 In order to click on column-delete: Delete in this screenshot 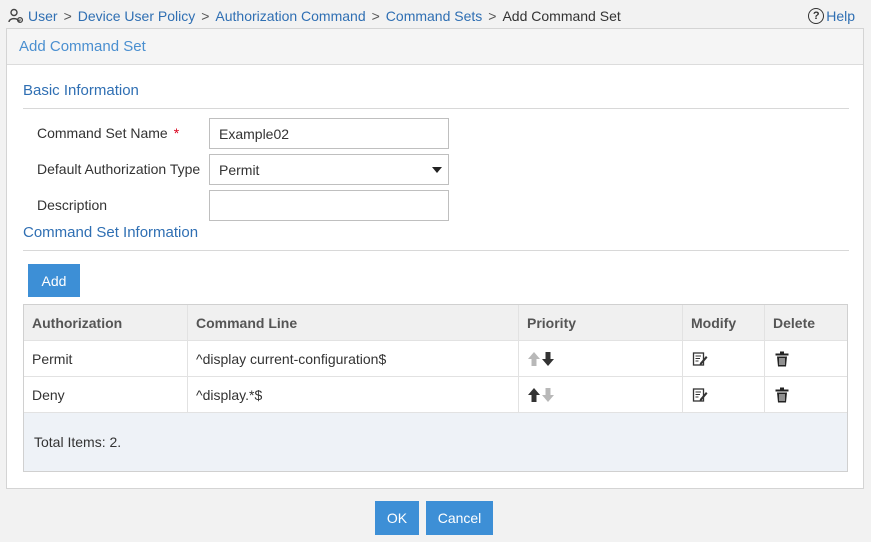, I will do `click(794, 322)`.